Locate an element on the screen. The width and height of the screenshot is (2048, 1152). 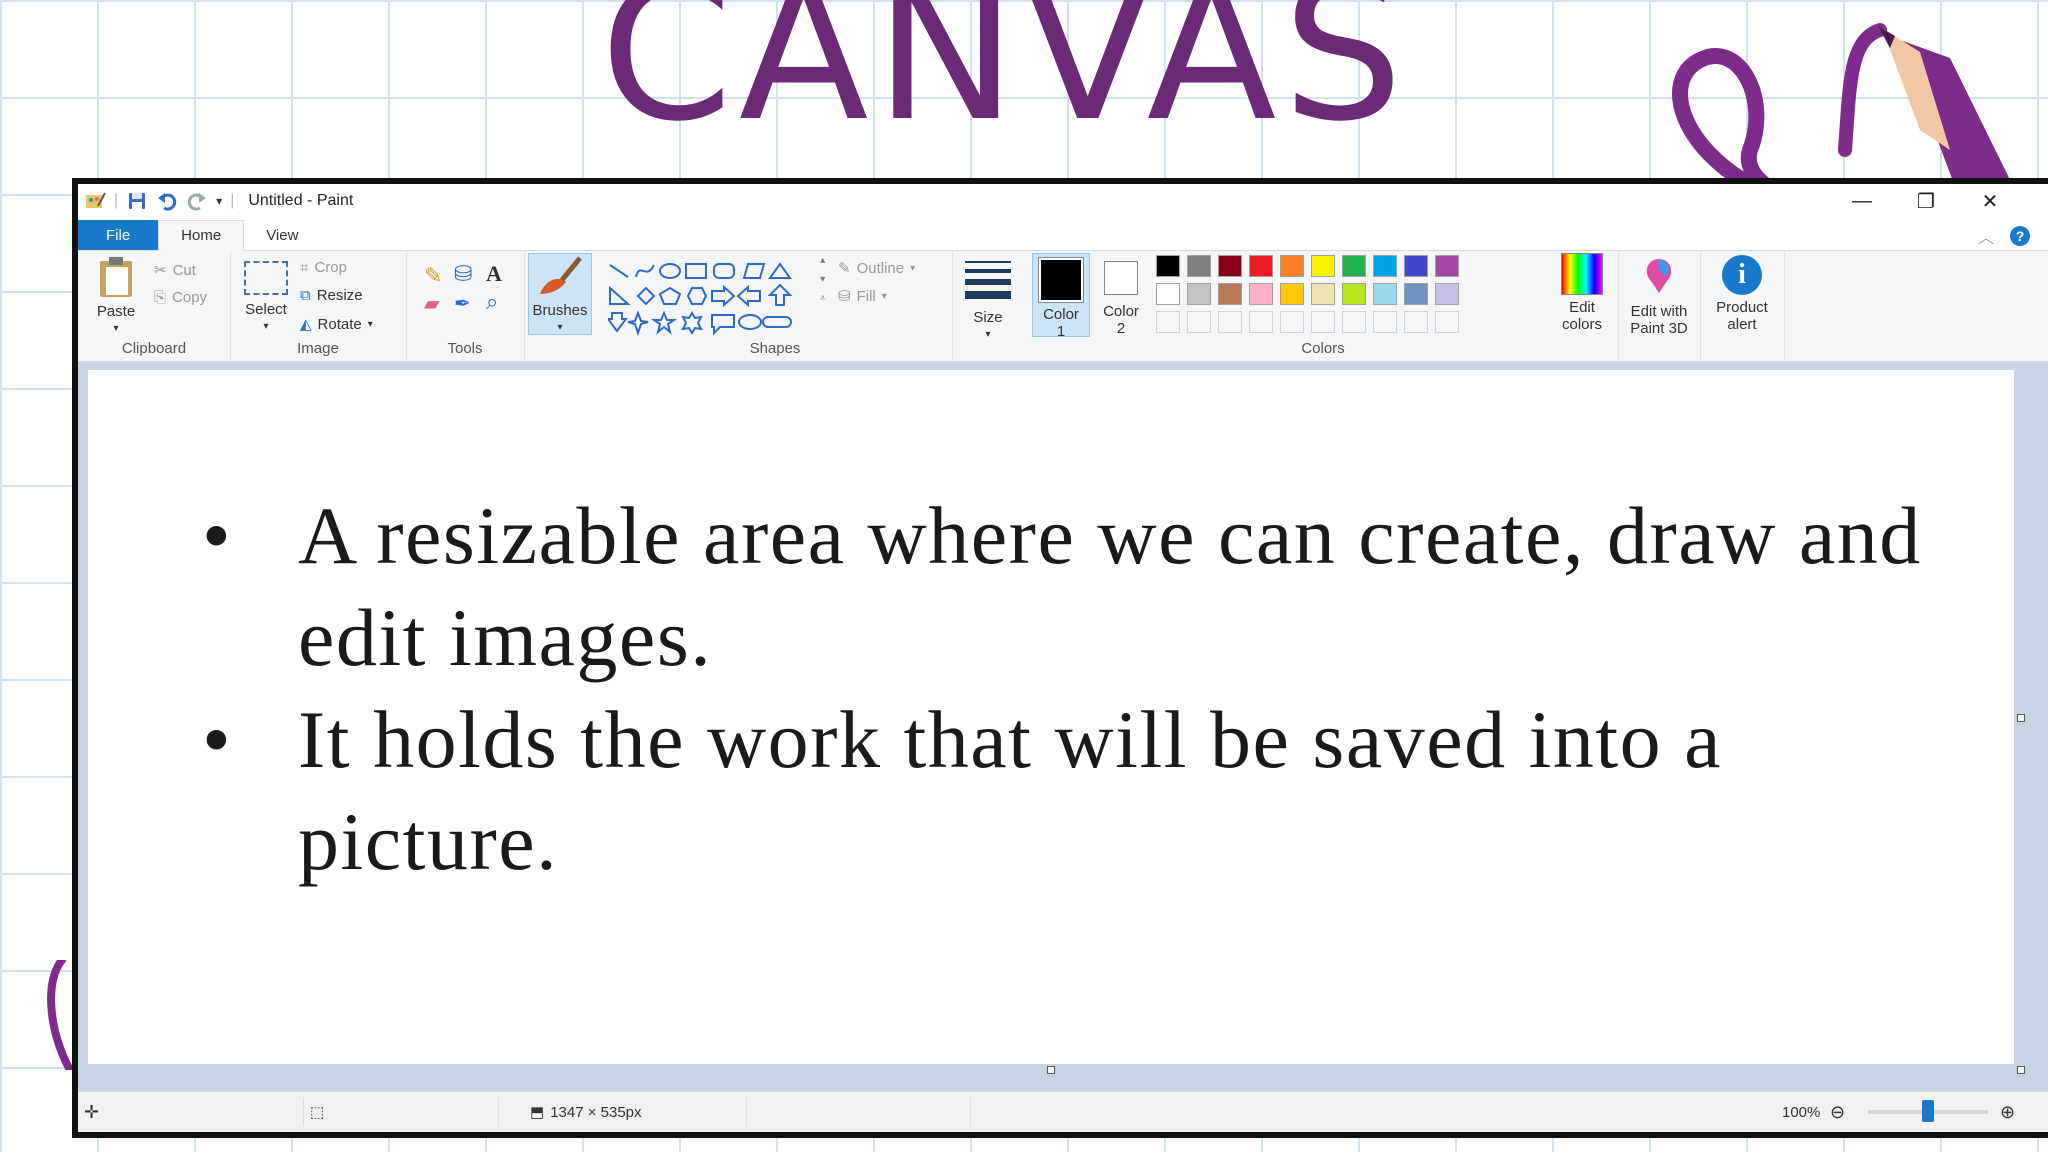
help-icon: ? is located at coordinates (2020, 236).